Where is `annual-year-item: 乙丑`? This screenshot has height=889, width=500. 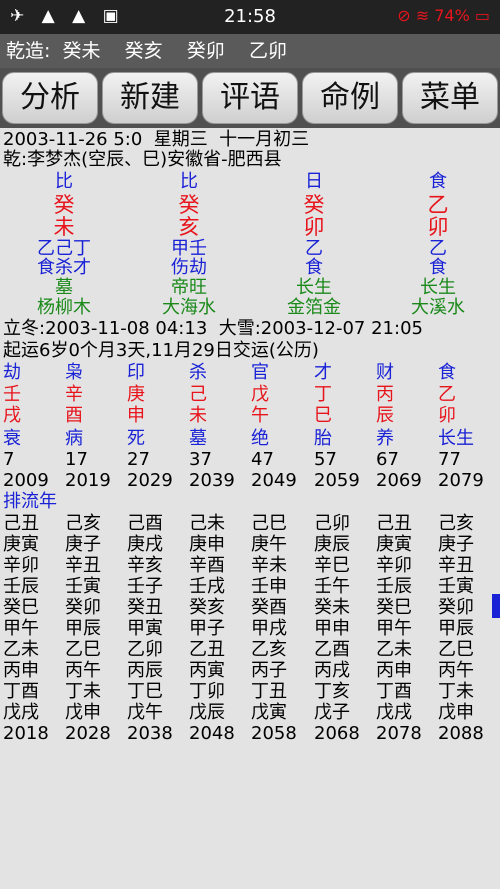 annual-year-item: 乙丑 is located at coordinates (207, 649).